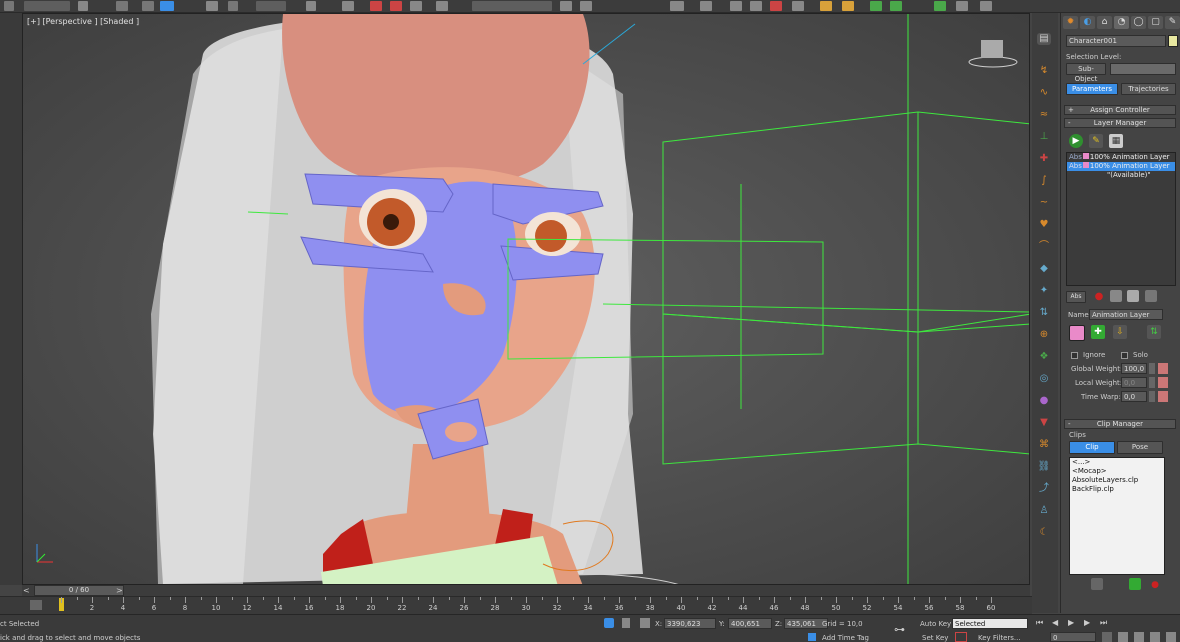  Describe the element at coordinates (1151, 296) in the screenshot. I see `collapse-layer-icon` at that location.